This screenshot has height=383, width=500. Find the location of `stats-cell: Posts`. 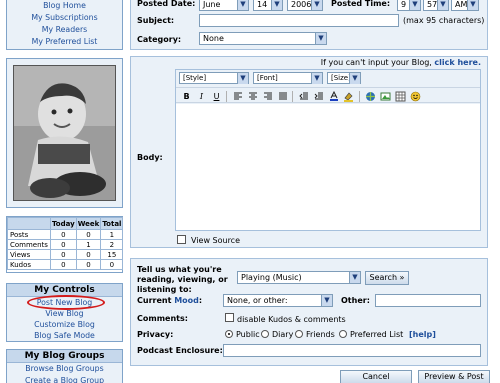

stats-cell: Posts is located at coordinates (29, 234).